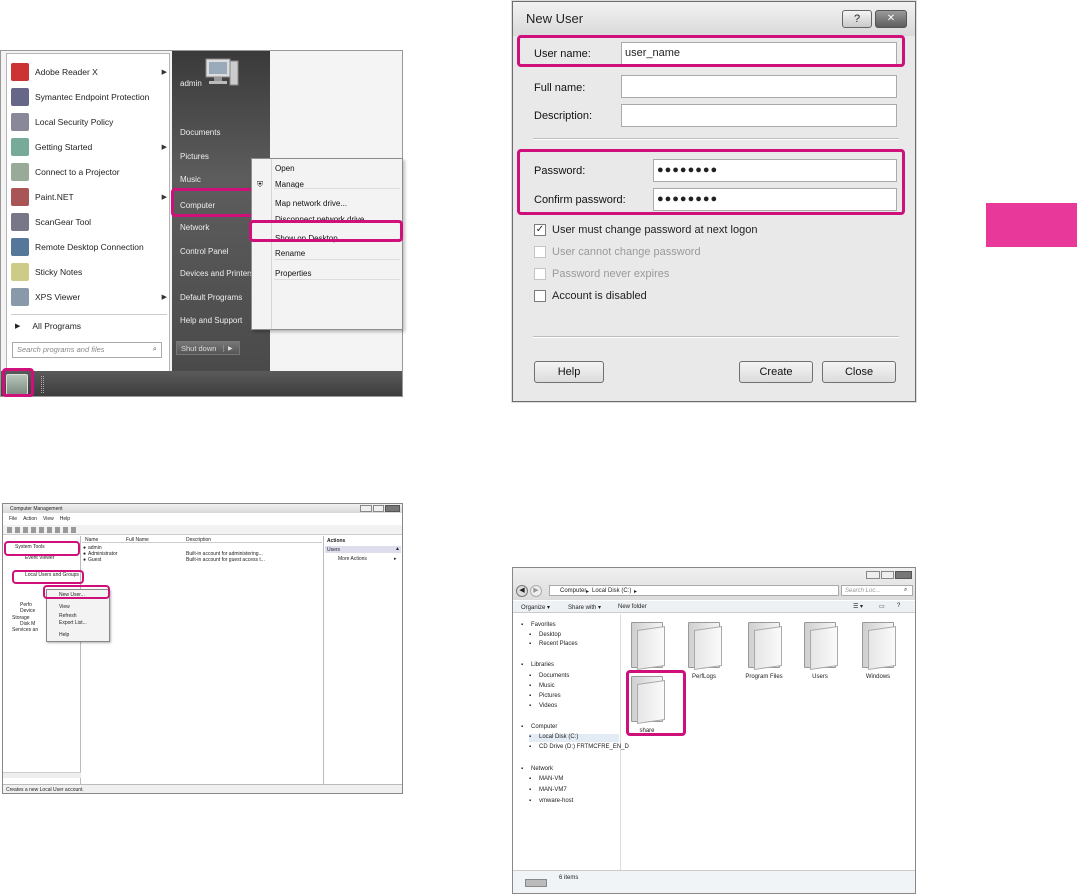 The height and width of the screenshot is (896, 1077). What do you see at coordinates (89, 122) in the screenshot?
I see `program-item-local-security-policy: Local Security Policy` at bounding box center [89, 122].